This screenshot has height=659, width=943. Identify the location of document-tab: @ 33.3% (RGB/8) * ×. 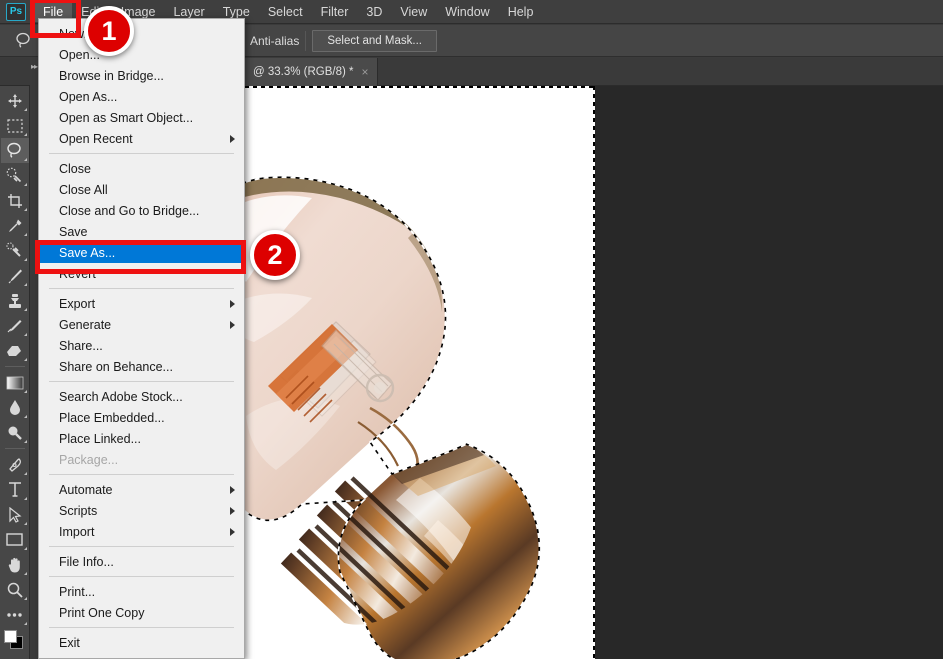
(311, 72).